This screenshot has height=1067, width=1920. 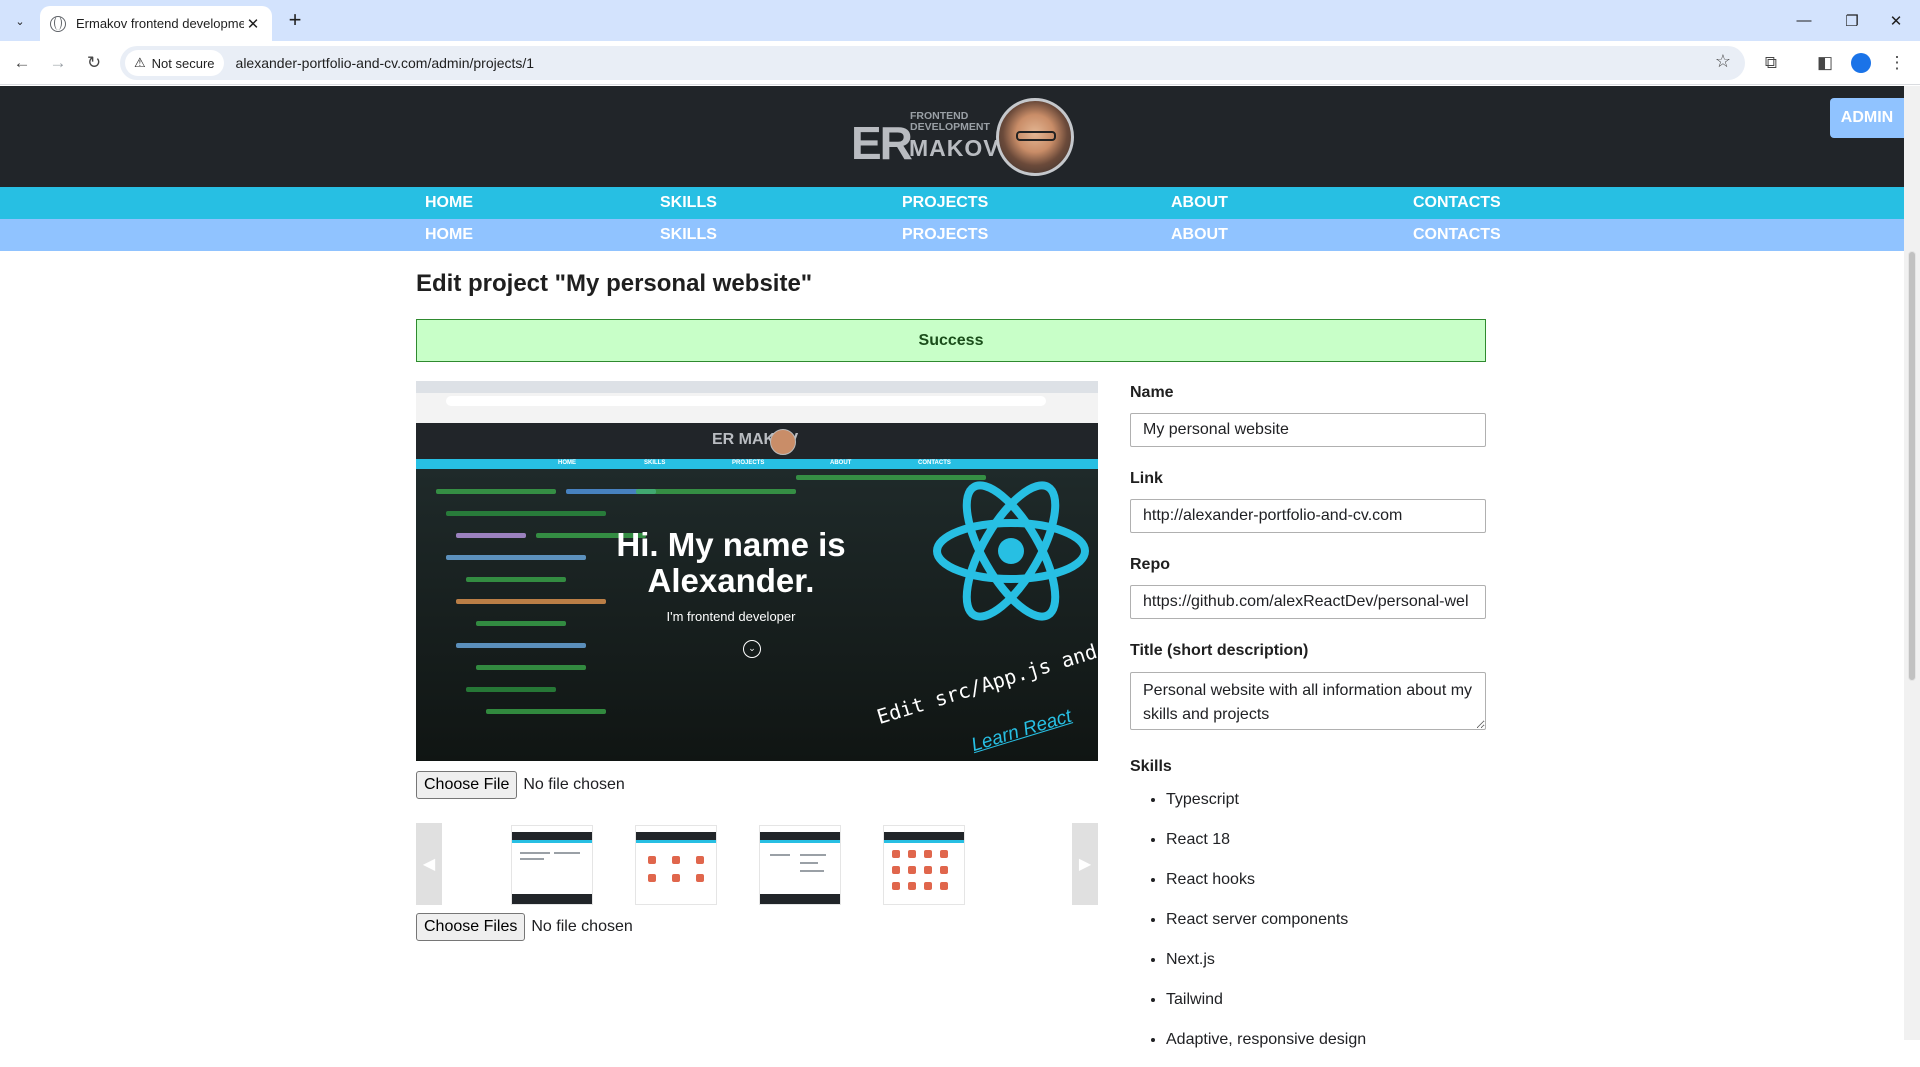 I want to click on admin-nav: HOME SKILLS PROJECTS ABOUT CONTACTS, so click(x=952, y=235).